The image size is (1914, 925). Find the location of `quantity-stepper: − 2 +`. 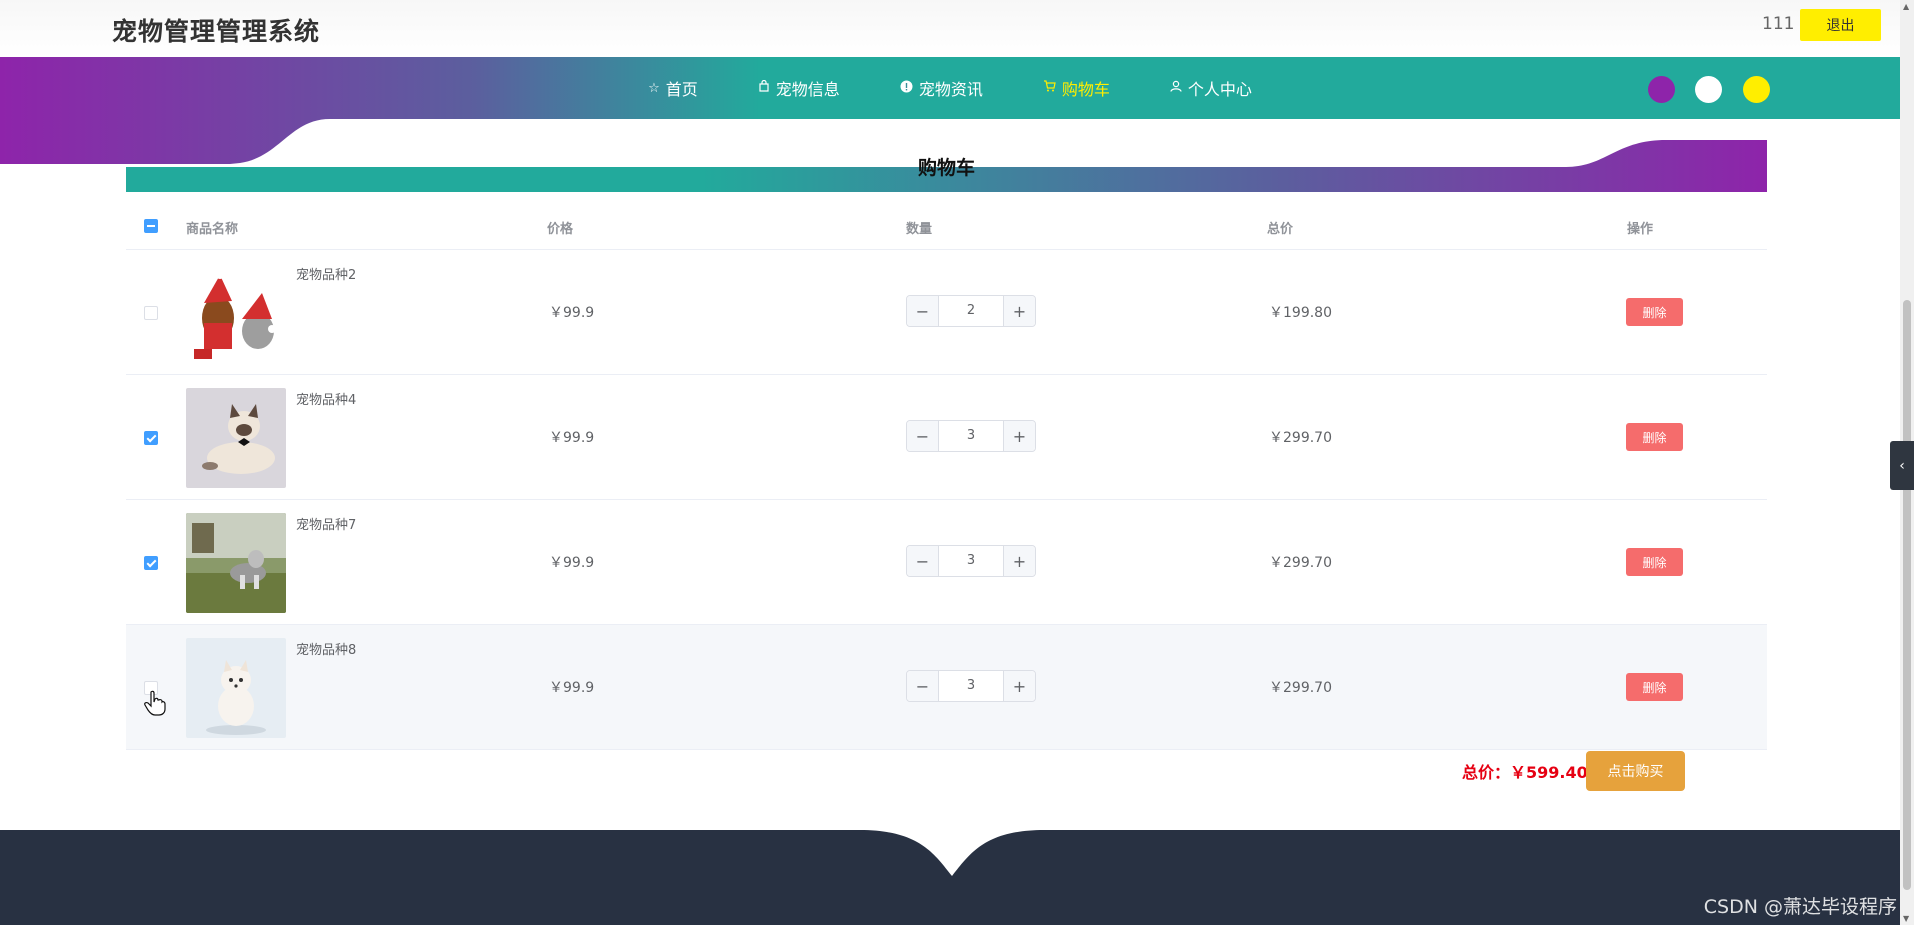

quantity-stepper: − 2 + is located at coordinates (971, 311).